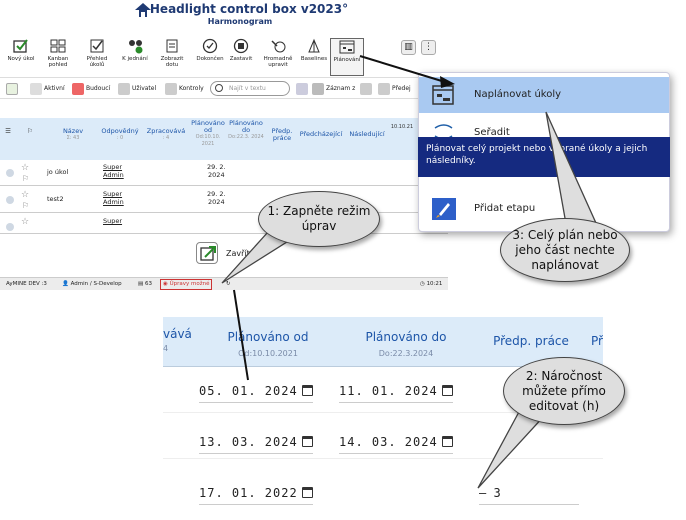 This screenshot has width=686, height=520. I want to click on stop-button: Zastavit, so click(241, 57).